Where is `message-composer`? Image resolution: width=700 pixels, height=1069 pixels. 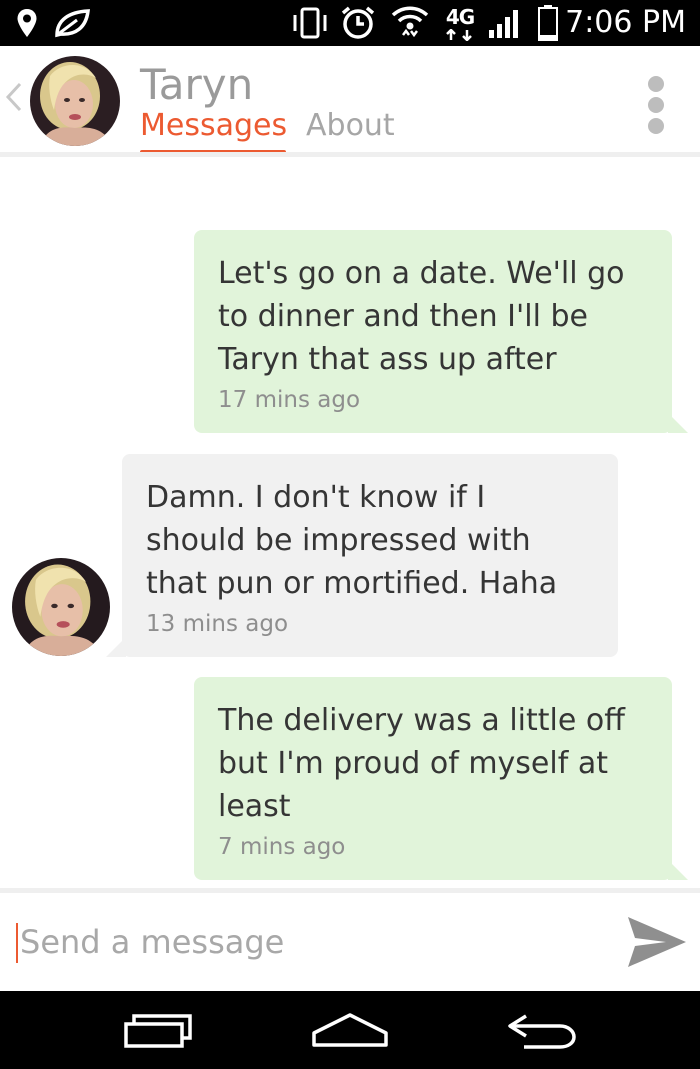
message-composer is located at coordinates (350, 942).